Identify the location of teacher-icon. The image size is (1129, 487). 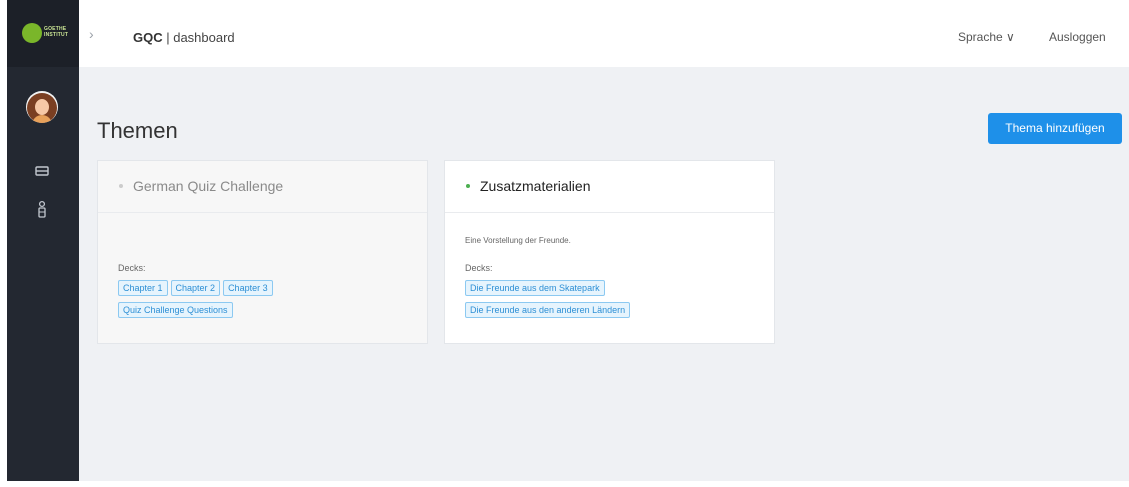
(42, 209).